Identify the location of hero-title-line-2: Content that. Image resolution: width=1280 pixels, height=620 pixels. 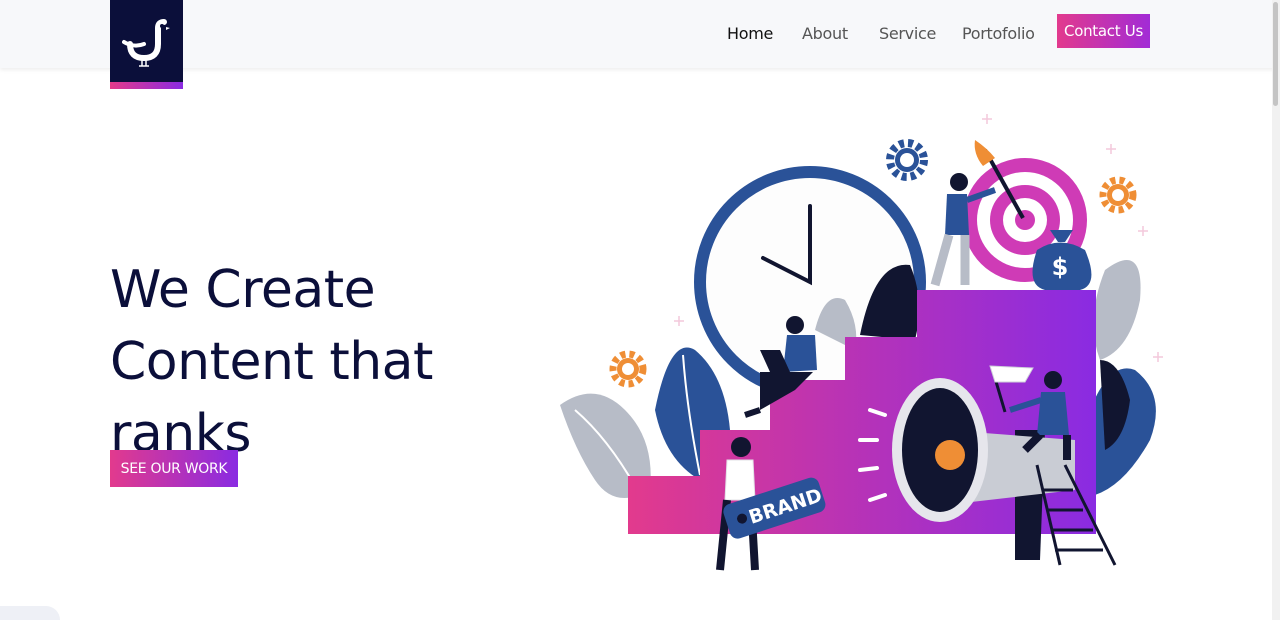
(271, 362).